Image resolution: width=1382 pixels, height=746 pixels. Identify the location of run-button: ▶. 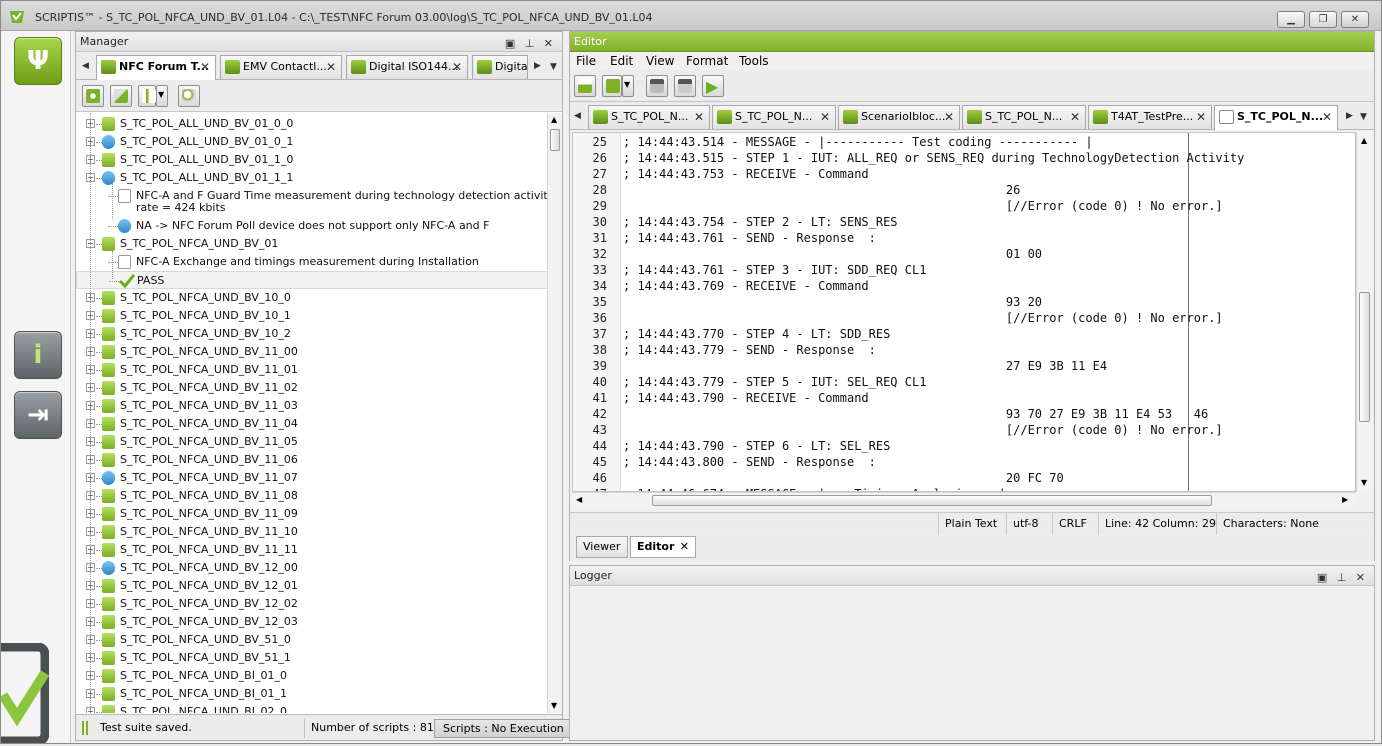
(713, 86).